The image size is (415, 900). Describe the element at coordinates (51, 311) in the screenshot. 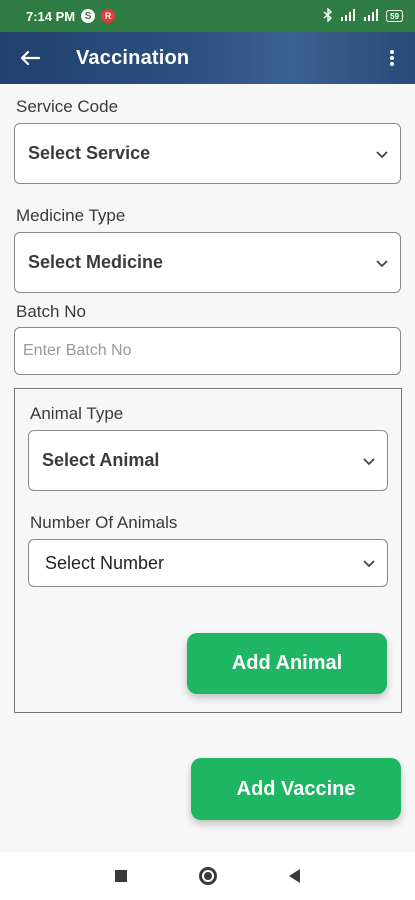

I see `batch-no-label: Batch No` at that location.